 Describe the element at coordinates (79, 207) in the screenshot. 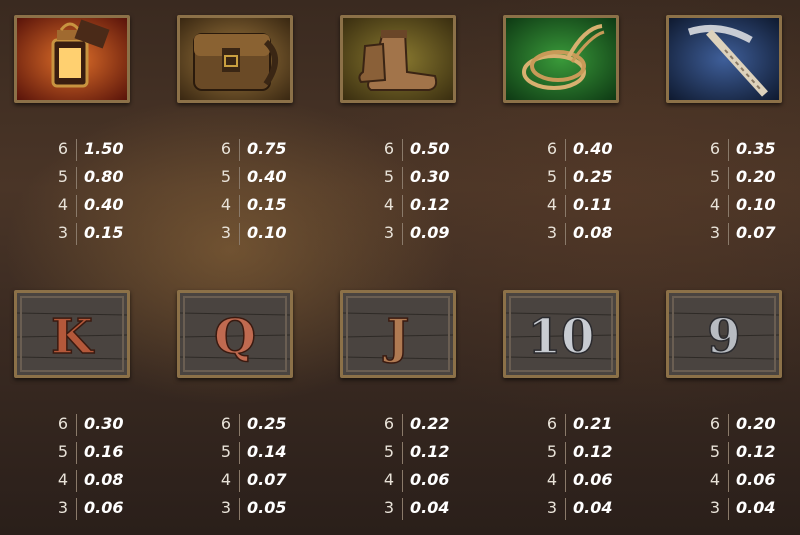

I see `pay-row: 4 0.40` at that location.